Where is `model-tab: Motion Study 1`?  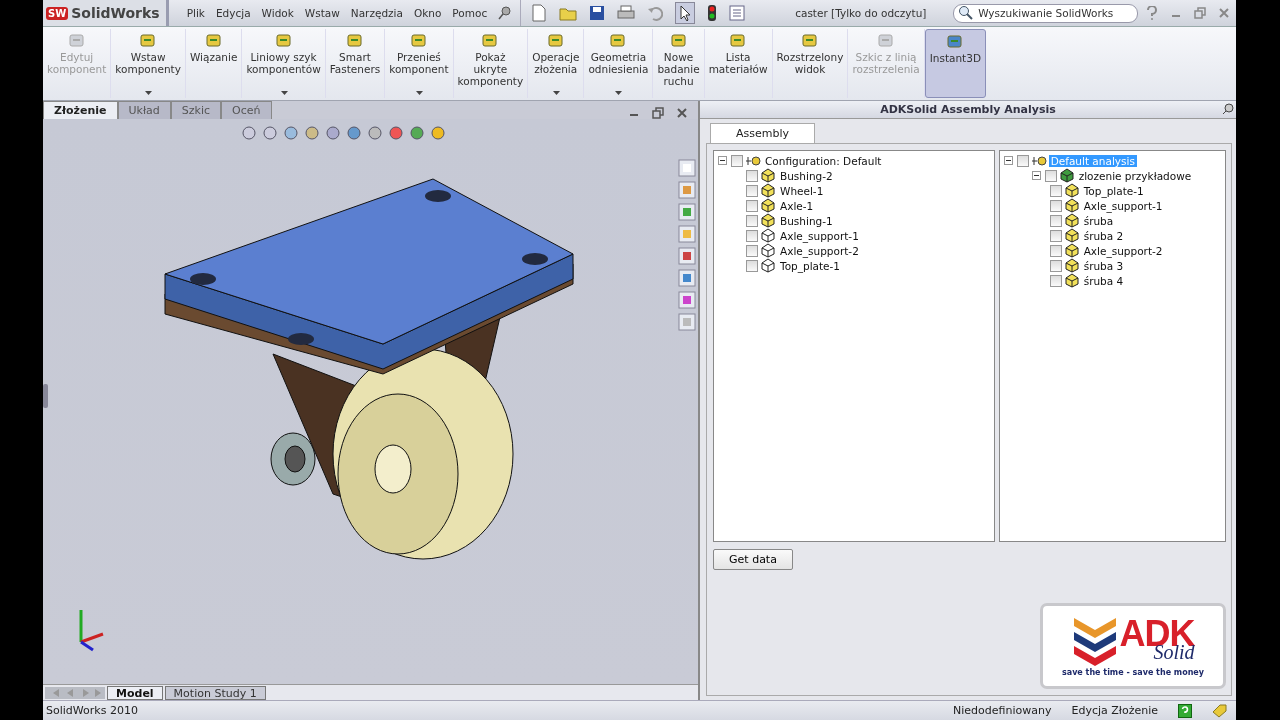 model-tab: Motion Study 1 is located at coordinates (215, 692).